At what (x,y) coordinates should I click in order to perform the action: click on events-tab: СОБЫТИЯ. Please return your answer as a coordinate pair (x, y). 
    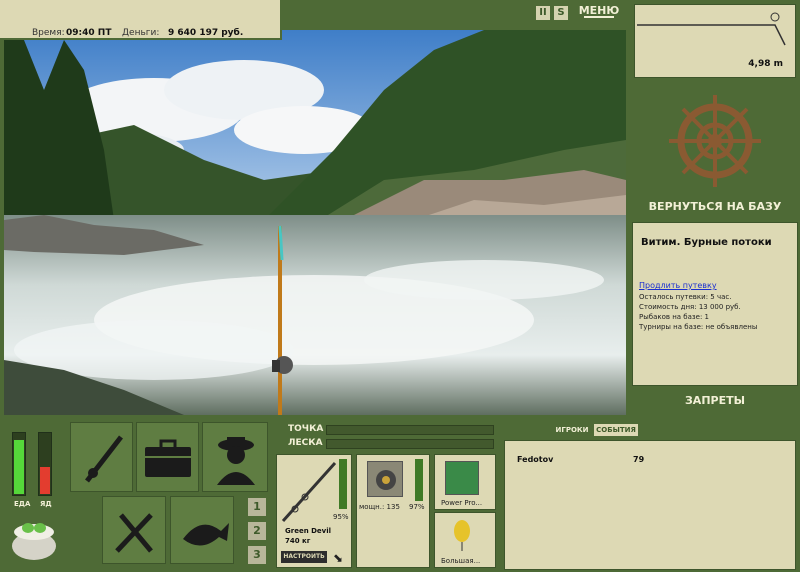
    Looking at the image, I should click on (616, 430).